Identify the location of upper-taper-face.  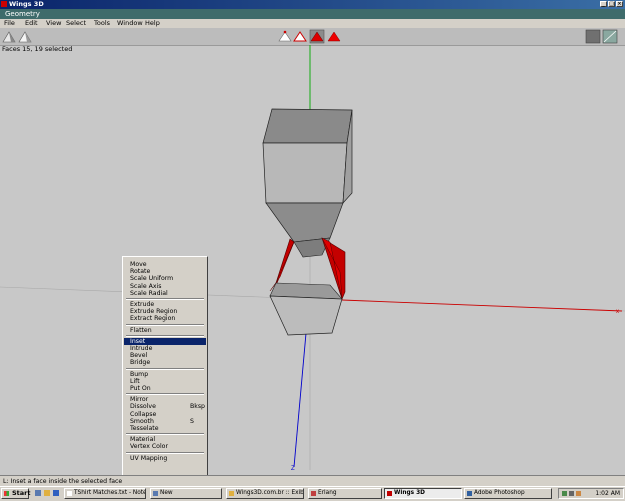
(304, 222).